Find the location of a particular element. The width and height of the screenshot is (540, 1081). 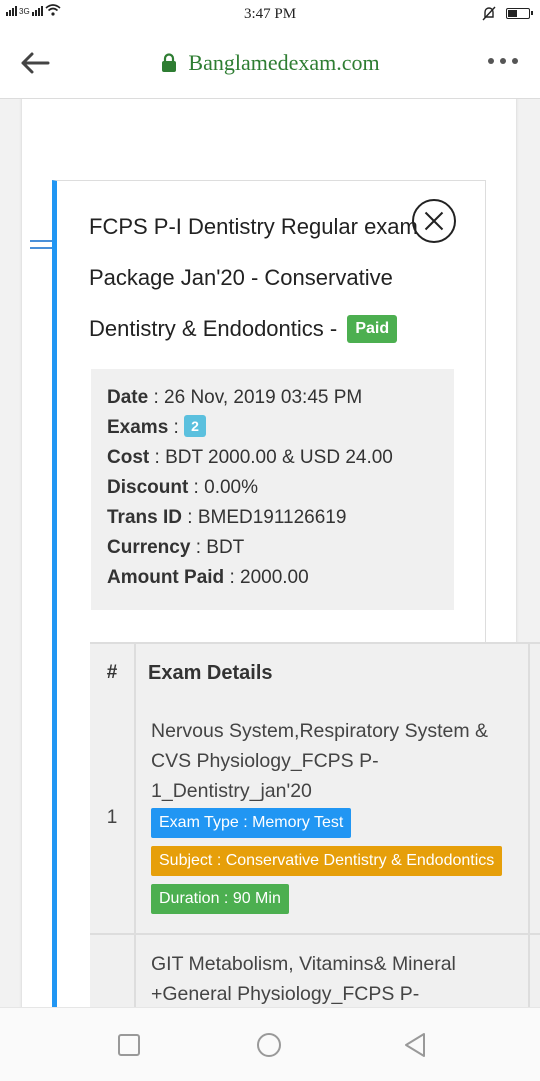

lock-icon is located at coordinates (169, 62).